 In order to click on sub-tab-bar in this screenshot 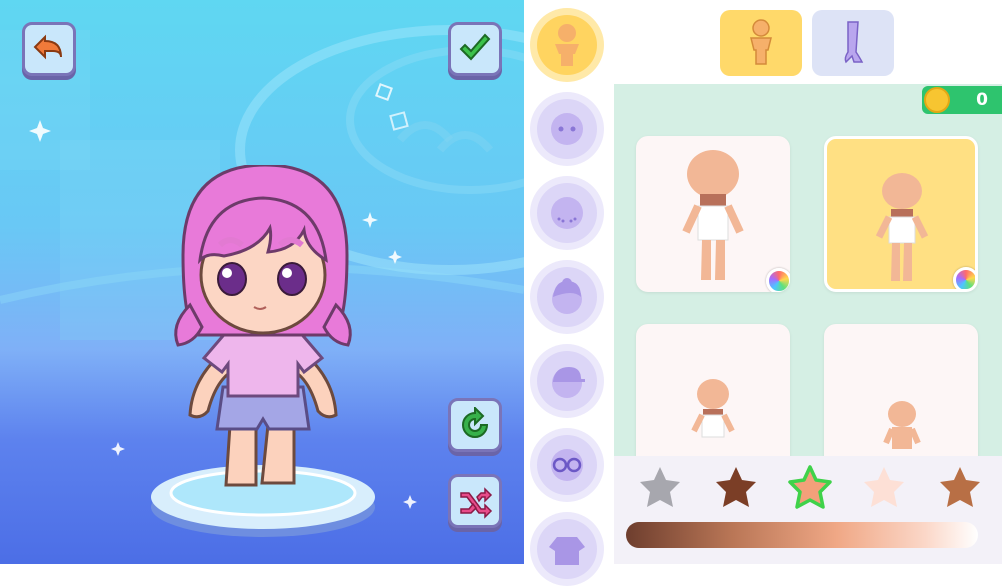, I will do `click(808, 42)`.